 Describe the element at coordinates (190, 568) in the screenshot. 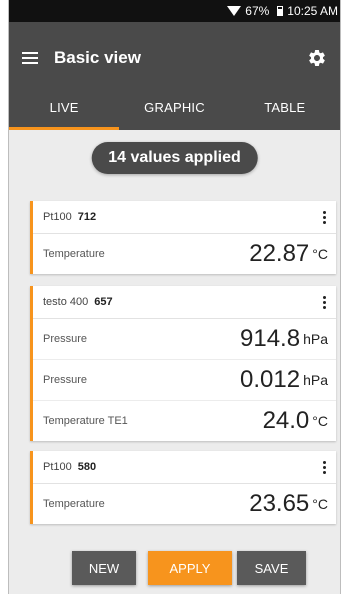

I see `apply-button: APPLY` at that location.